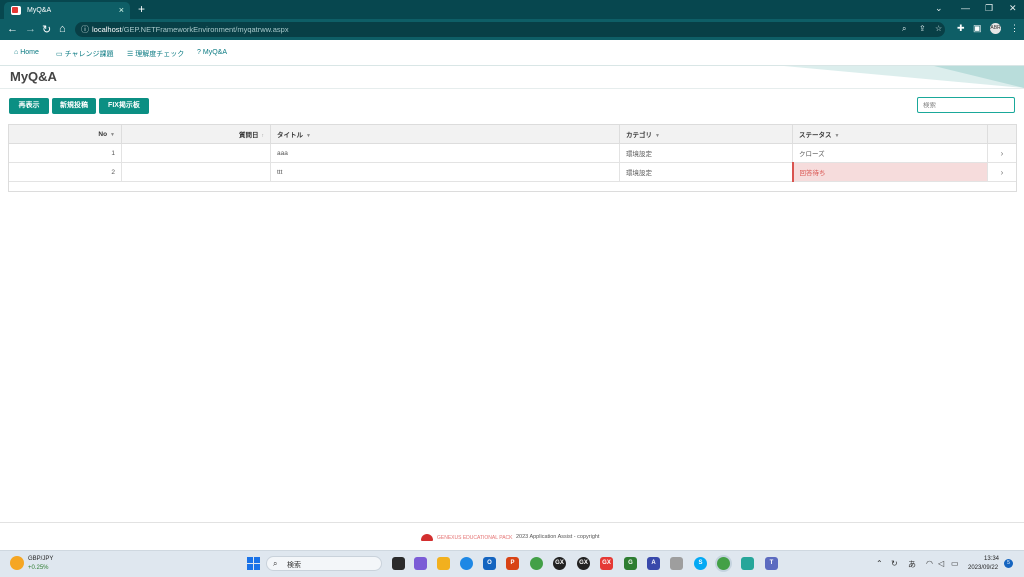  Describe the element at coordinates (1008, 563) in the screenshot. I see `notification-badge: 5` at that location.